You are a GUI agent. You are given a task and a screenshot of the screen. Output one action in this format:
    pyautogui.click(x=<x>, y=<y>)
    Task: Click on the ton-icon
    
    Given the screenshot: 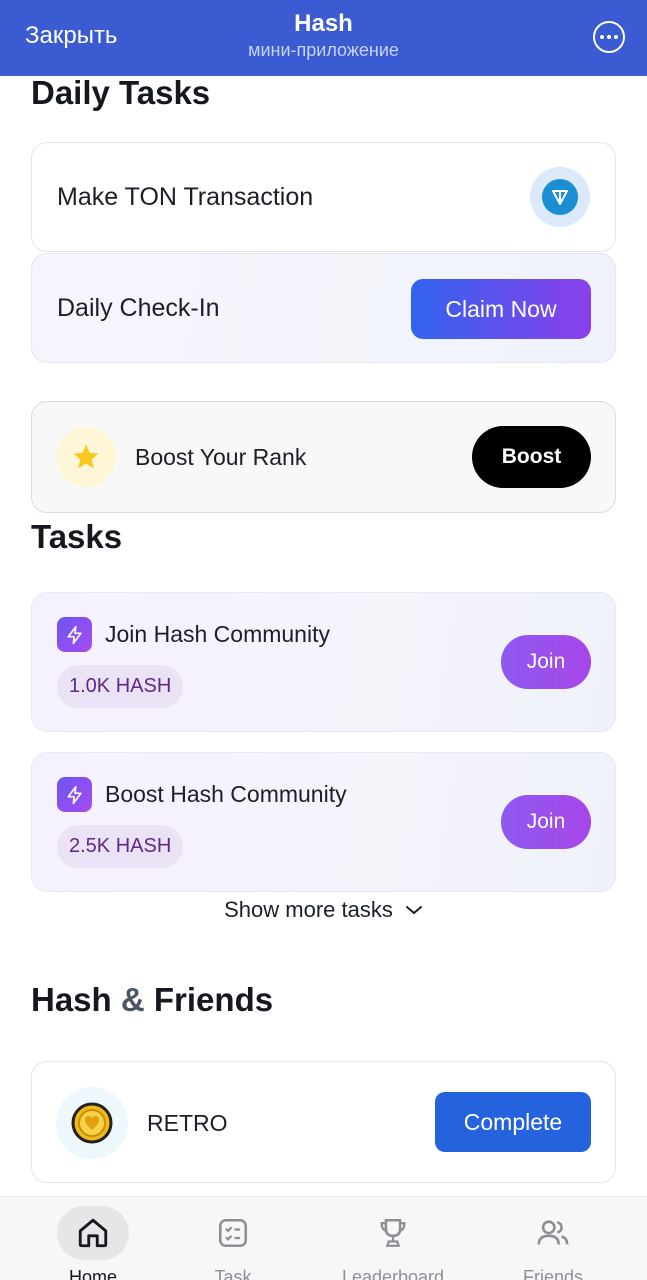 What is the action you would take?
    pyautogui.click(x=560, y=197)
    